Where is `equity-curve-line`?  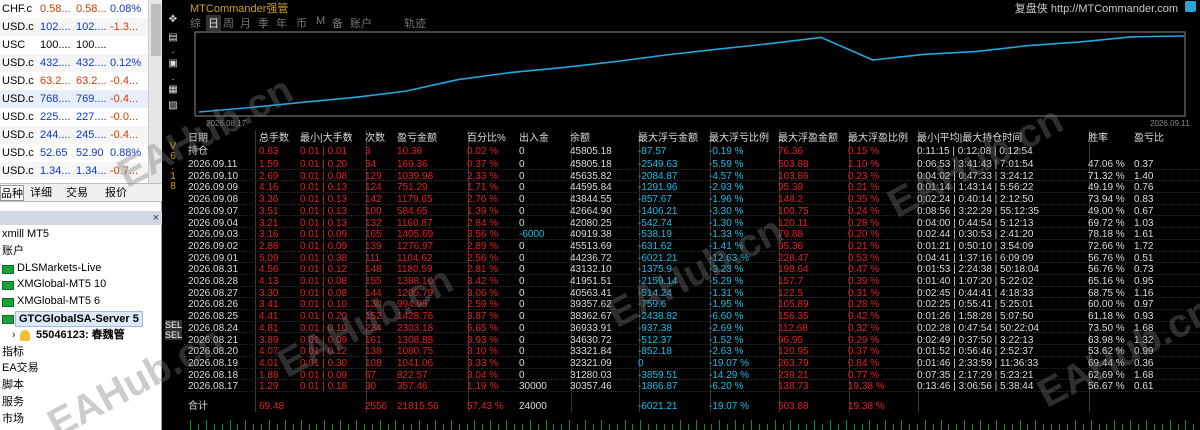
equity-curve-line is located at coordinates (691, 74).